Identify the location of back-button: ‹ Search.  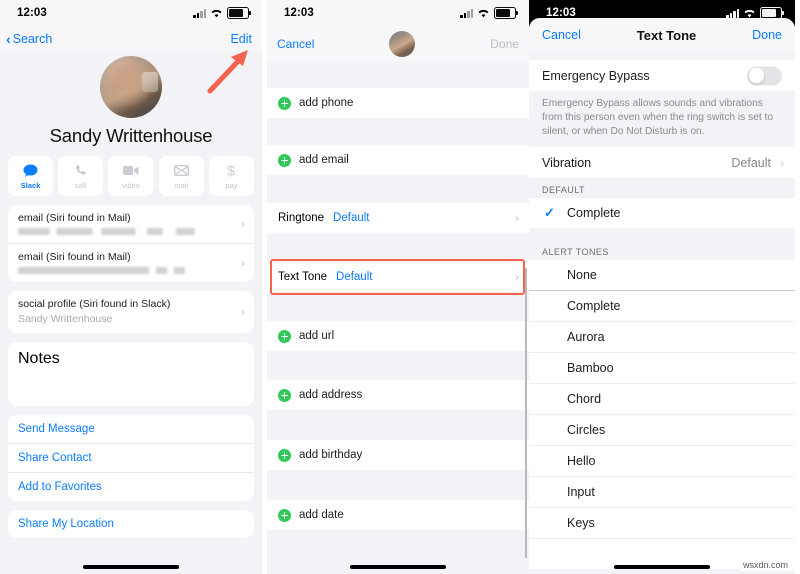
(29, 38).